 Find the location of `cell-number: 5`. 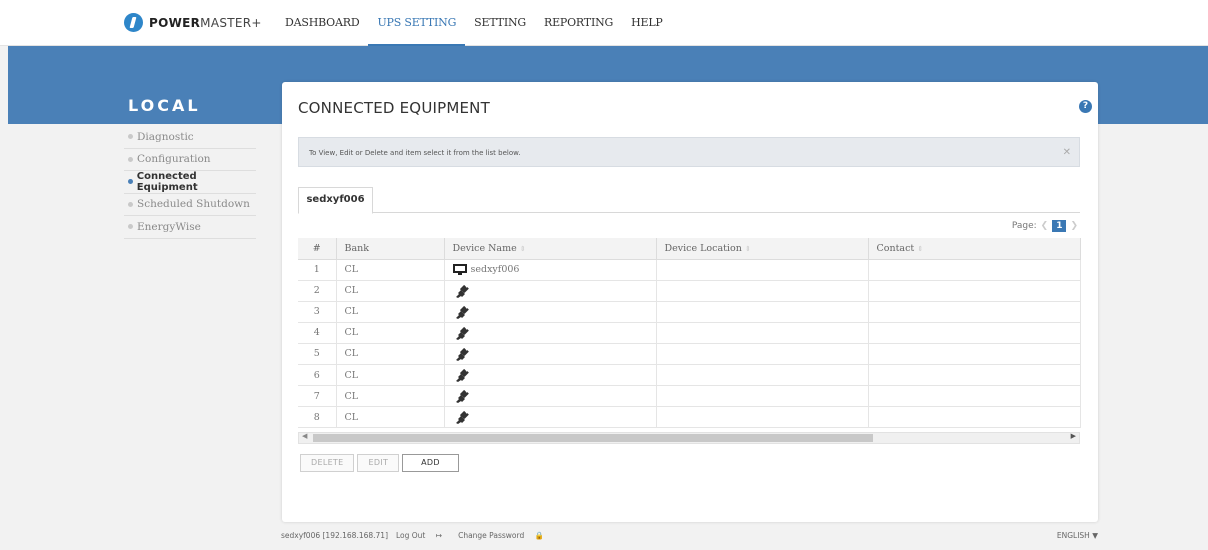

cell-number: 5 is located at coordinates (317, 354).